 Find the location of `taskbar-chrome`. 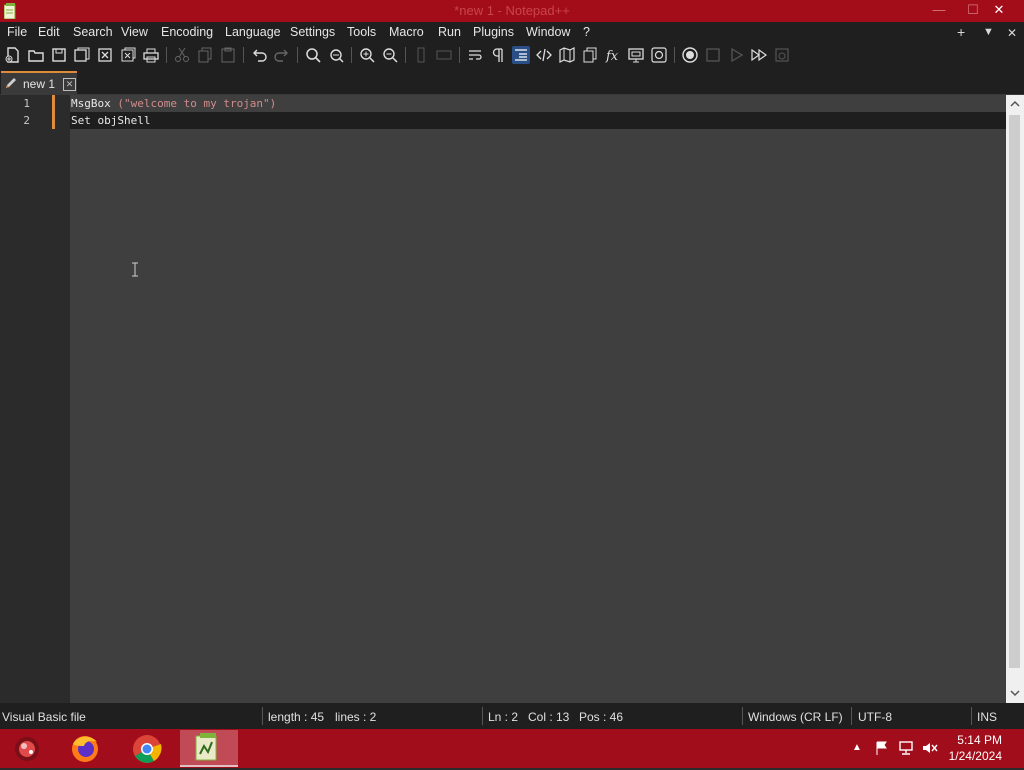

taskbar-chrome is located at coordinates (147, 748).